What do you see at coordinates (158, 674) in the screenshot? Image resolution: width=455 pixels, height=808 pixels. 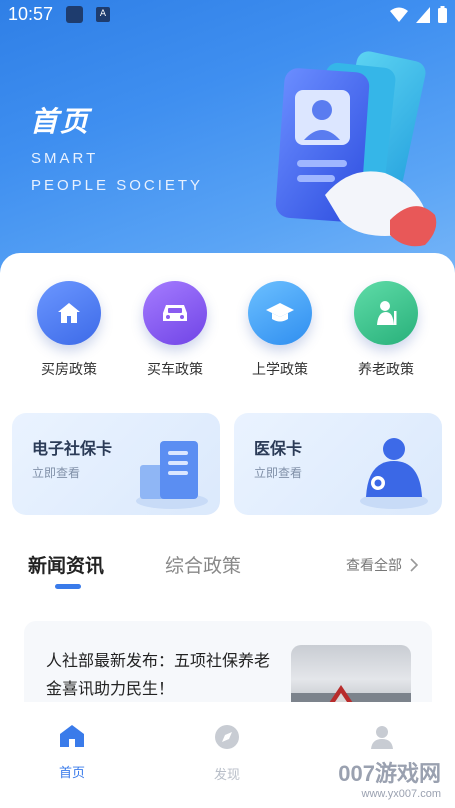 I see `news-title: 人社部最新发布：五项社保养老金喜讯助力民生！` at bounding box center [158, 674].